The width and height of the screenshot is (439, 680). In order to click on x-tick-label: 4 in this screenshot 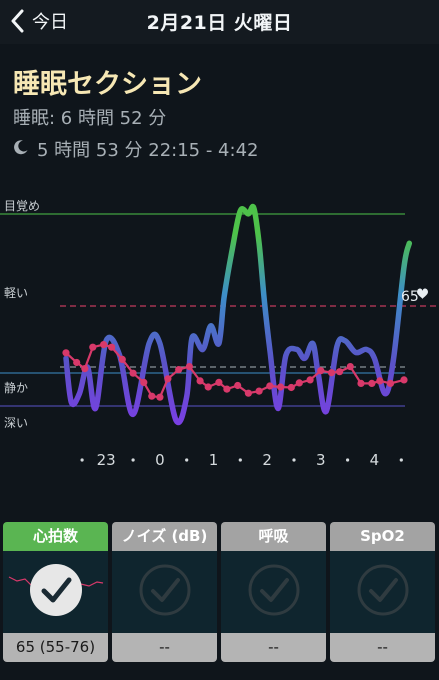, I will do `click(375, 460)`.